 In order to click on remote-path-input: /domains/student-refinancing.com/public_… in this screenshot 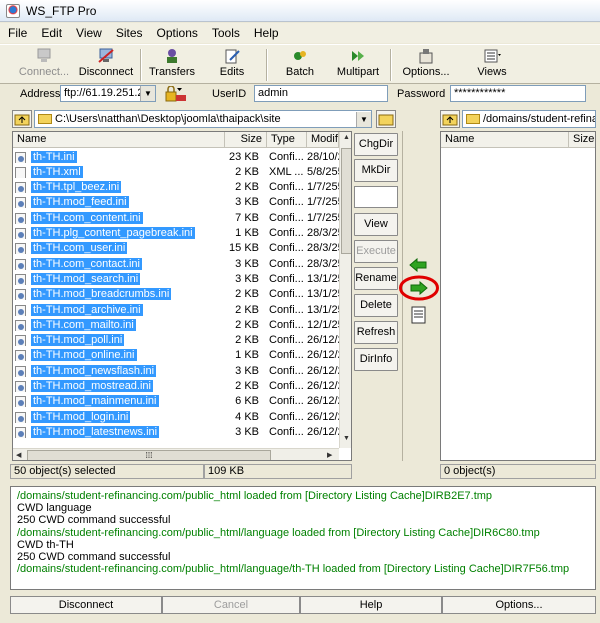, I will do `click(529, 119)`.